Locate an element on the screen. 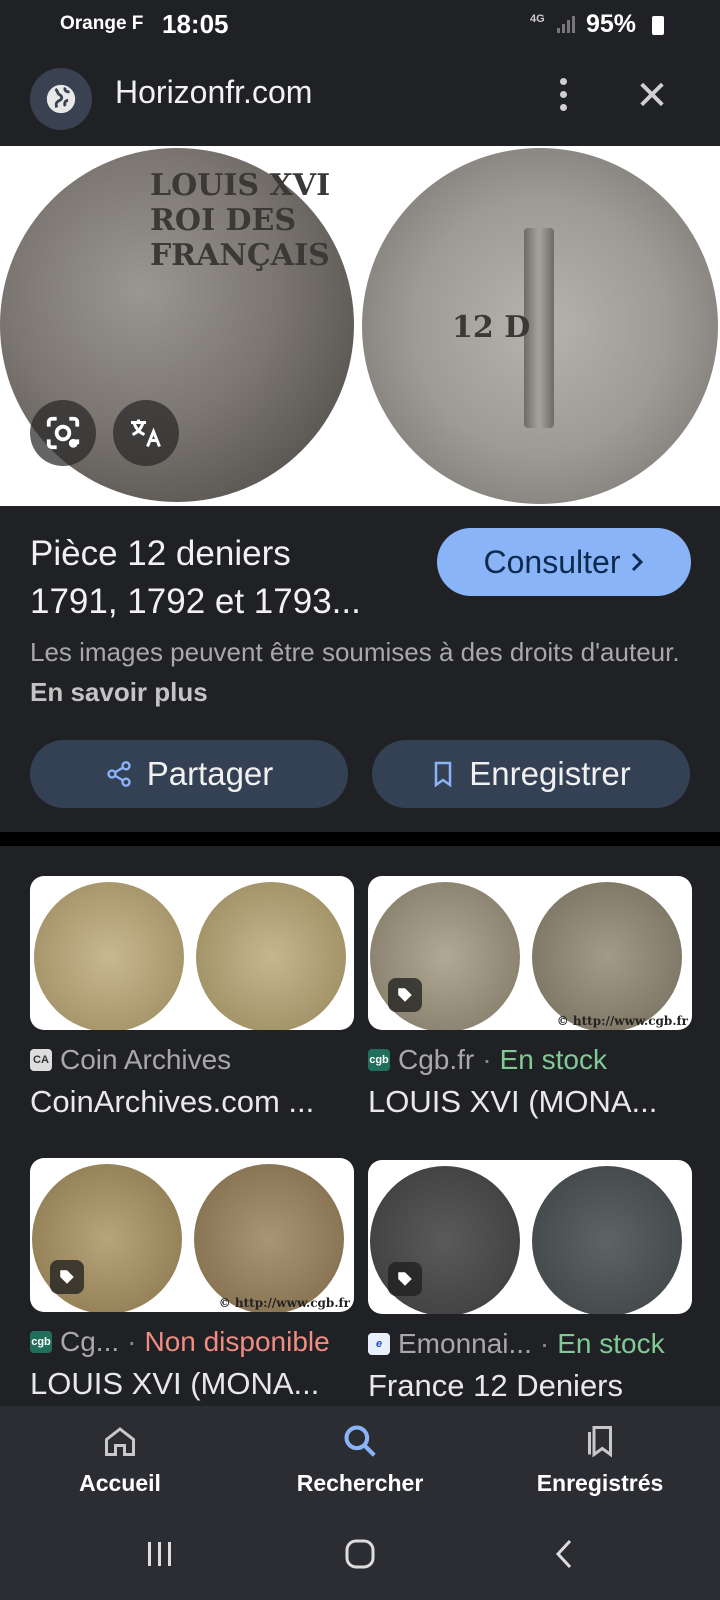 This screenshot has width=720, height=1600. coin-legend-obverse: LOUIS XVI ROI DES FRANÇAIS is located at coordinates (240, 220).